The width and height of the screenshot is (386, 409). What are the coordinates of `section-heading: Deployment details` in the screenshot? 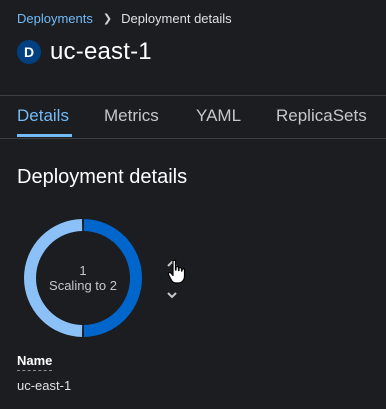 It's located at (102, 177).